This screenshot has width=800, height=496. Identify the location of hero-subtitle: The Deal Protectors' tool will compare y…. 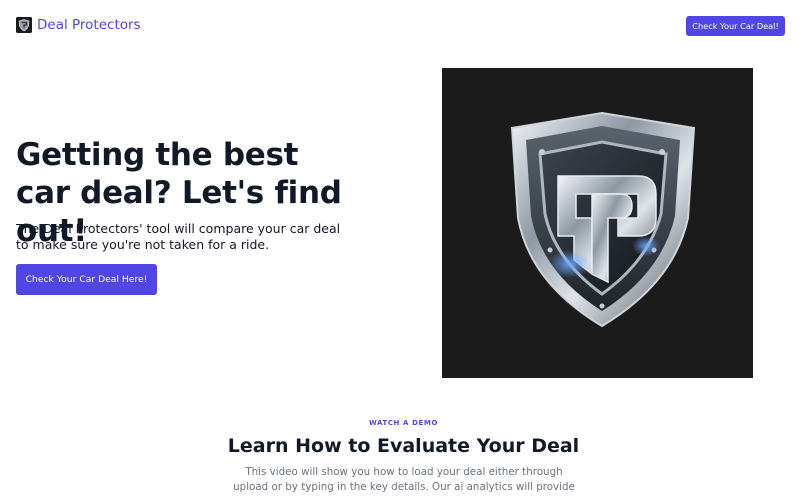
(178, 236).